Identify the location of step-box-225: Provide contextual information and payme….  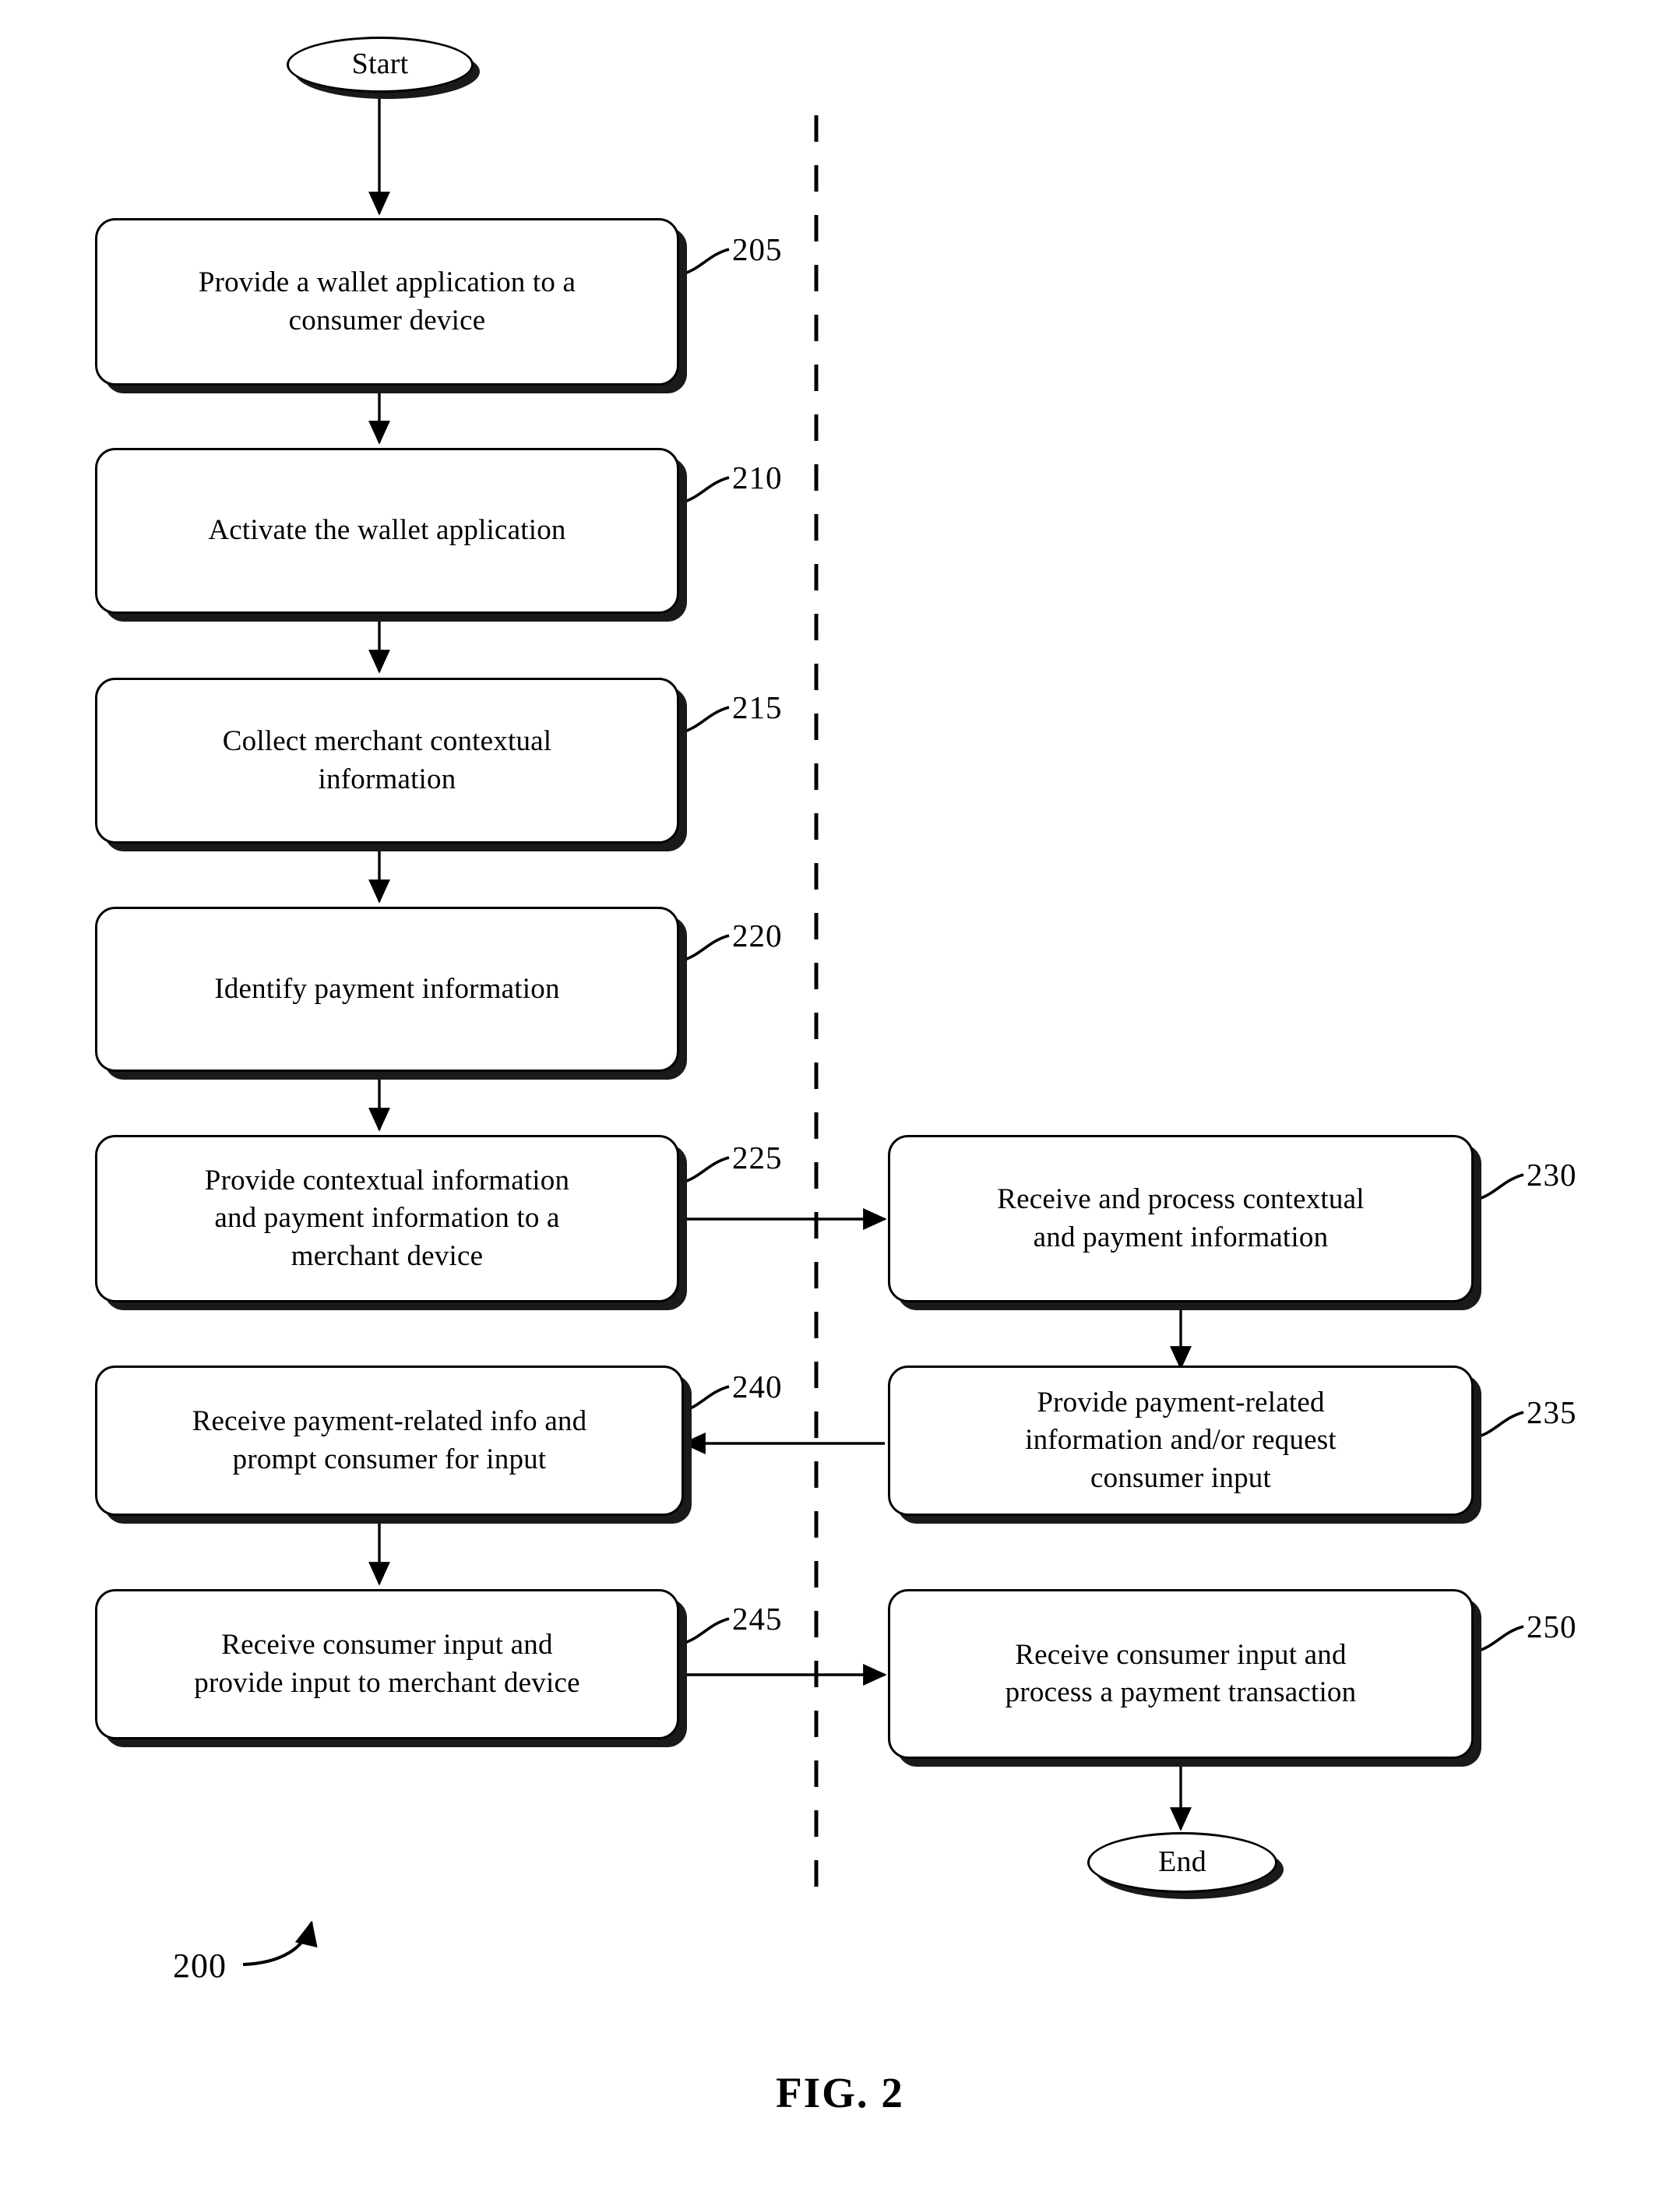
(387, 1218).